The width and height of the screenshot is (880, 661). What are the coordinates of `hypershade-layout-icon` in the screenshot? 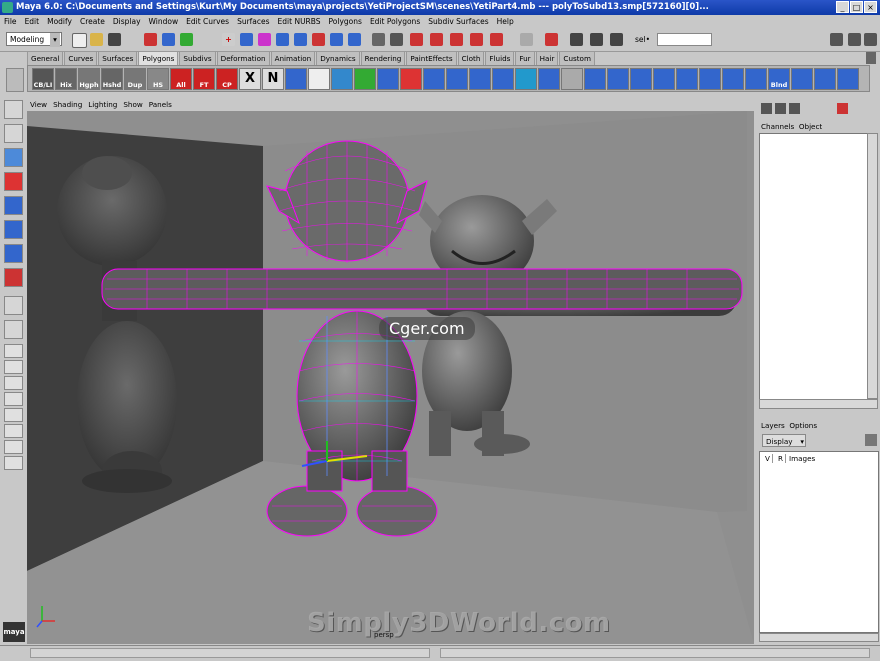 It's located at (13, 415).